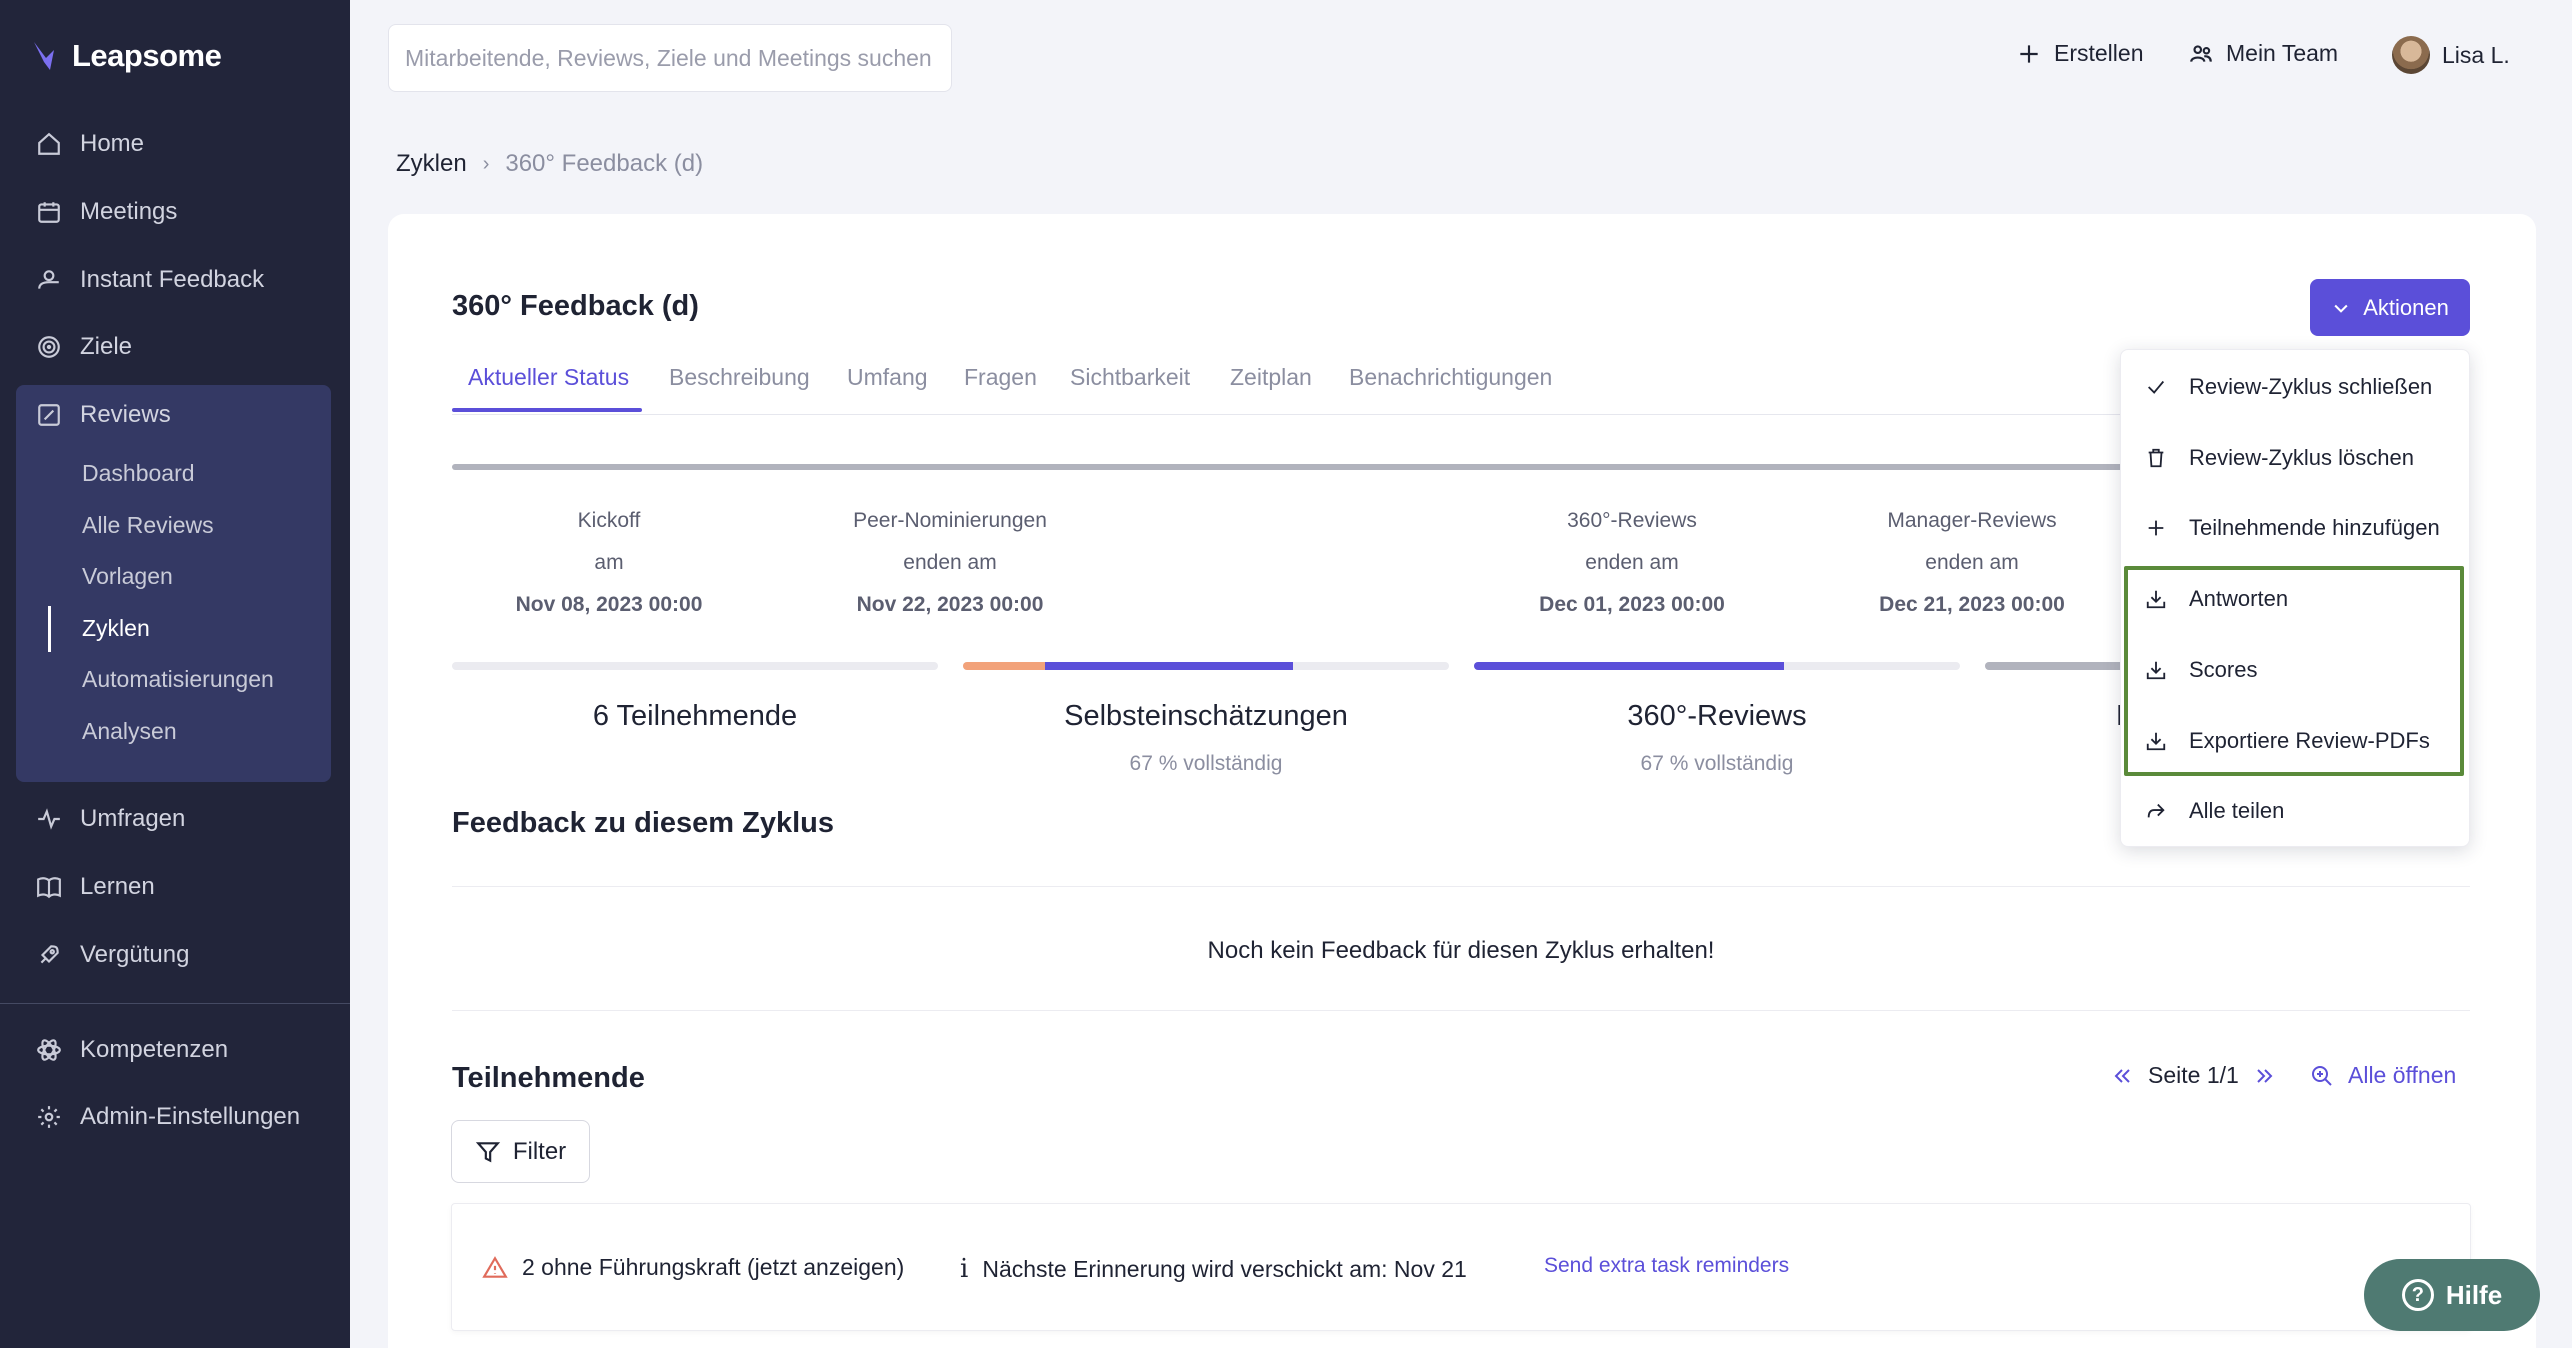  What do you see at coordinates (1717, 716) in the screenshot?
I see `stat-360-reviews: 360°-Reviews` at bounding box center [1717, 716].